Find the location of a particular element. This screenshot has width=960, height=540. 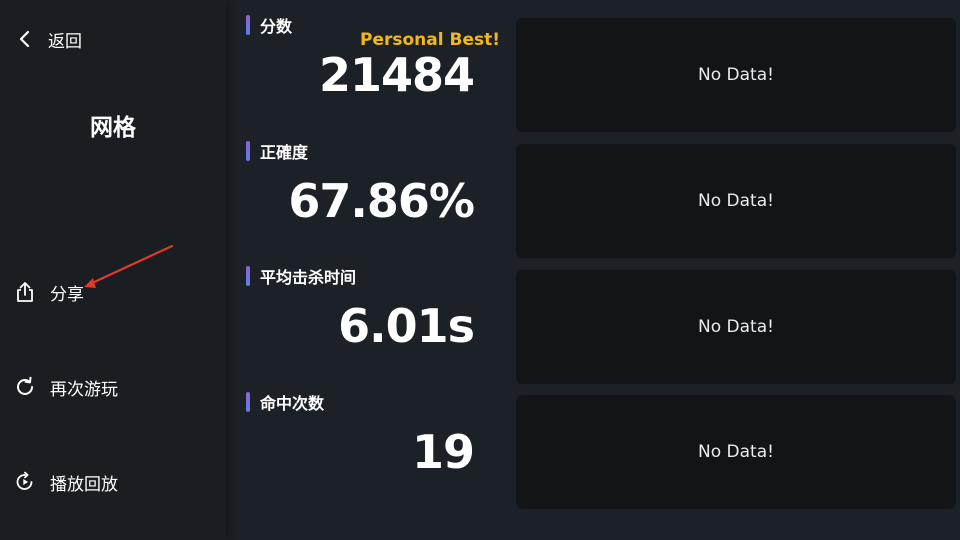

stat-value: 67.86% is located at coordinates (381, 201).